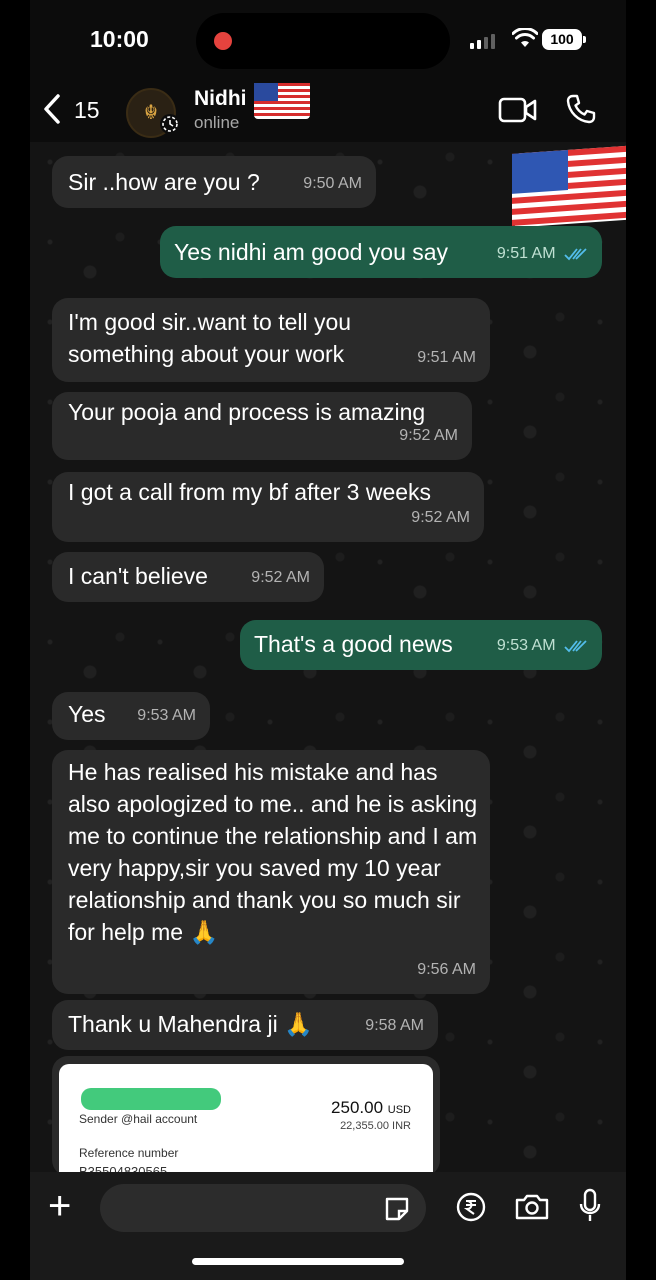 The width and height of the screenshot is (656, 1280). Describe the element at coordinates (220, 99) in the screenshot. I see `contact-name: Nidhi` at that location.